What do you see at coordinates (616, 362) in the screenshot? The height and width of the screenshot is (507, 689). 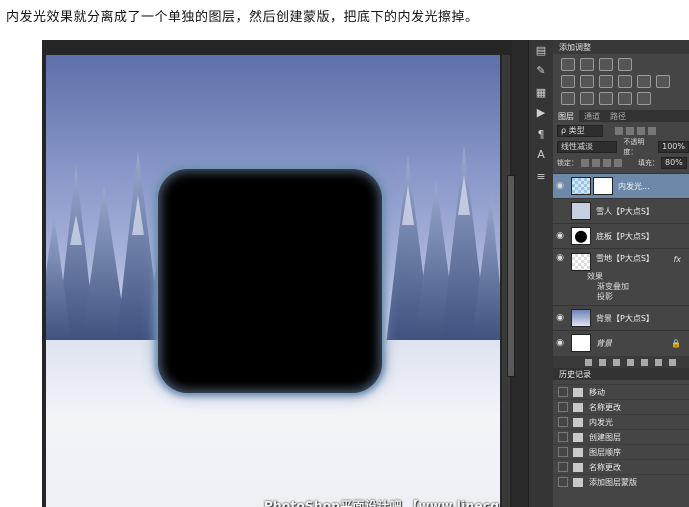 I see `add-mask-icon` at bounding box center [616, 362].